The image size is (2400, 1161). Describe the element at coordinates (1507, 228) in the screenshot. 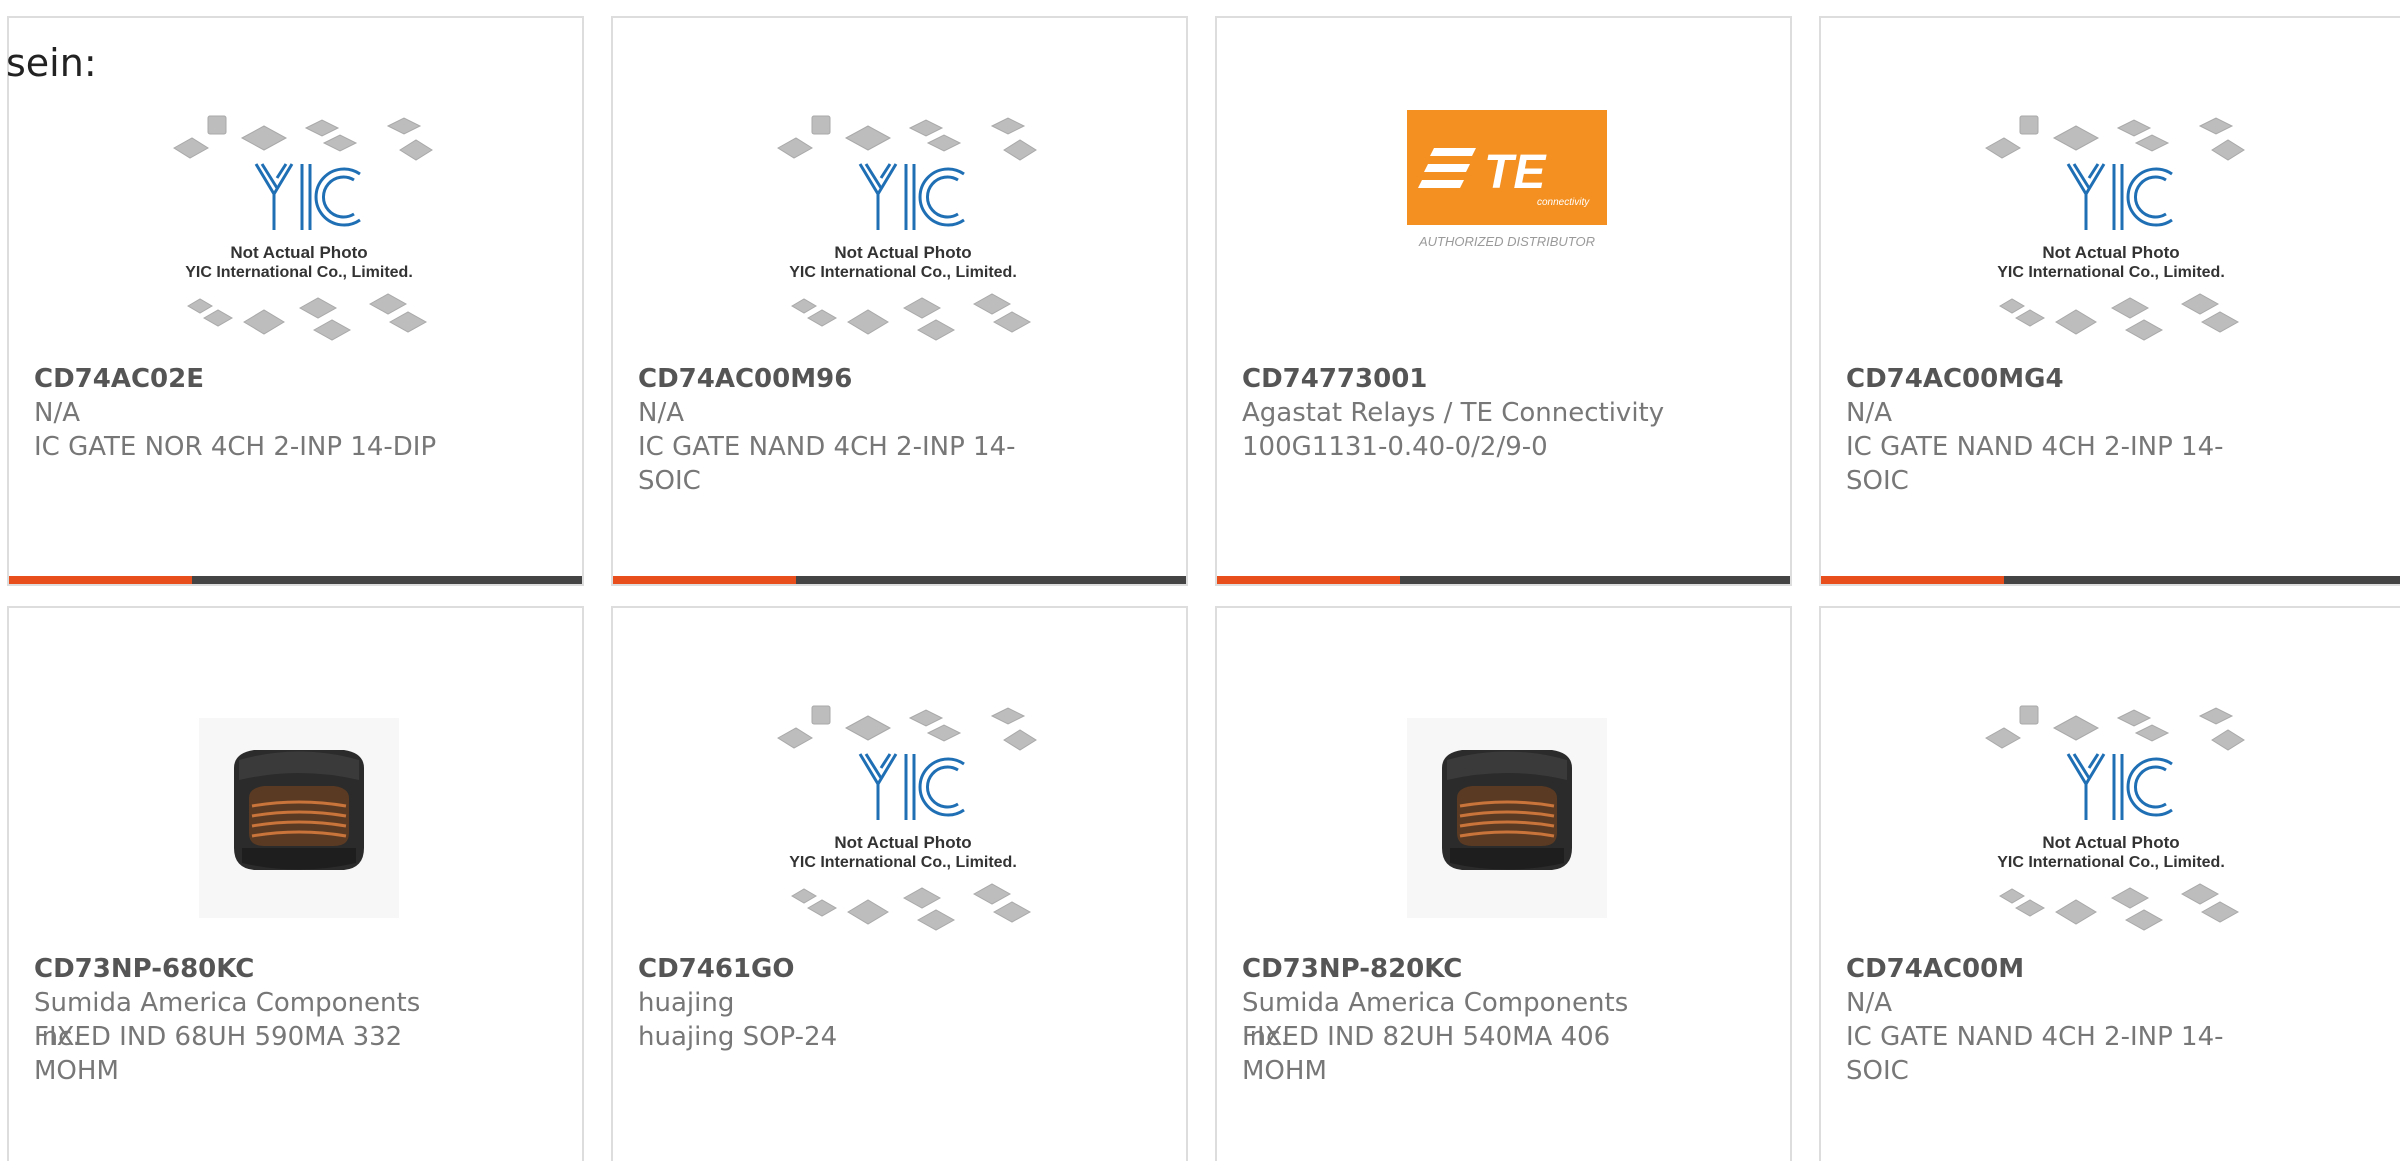

I see `product-image-te-logo: TE connectivity AUTHORIZED DISTRIBUTOR` at that location.